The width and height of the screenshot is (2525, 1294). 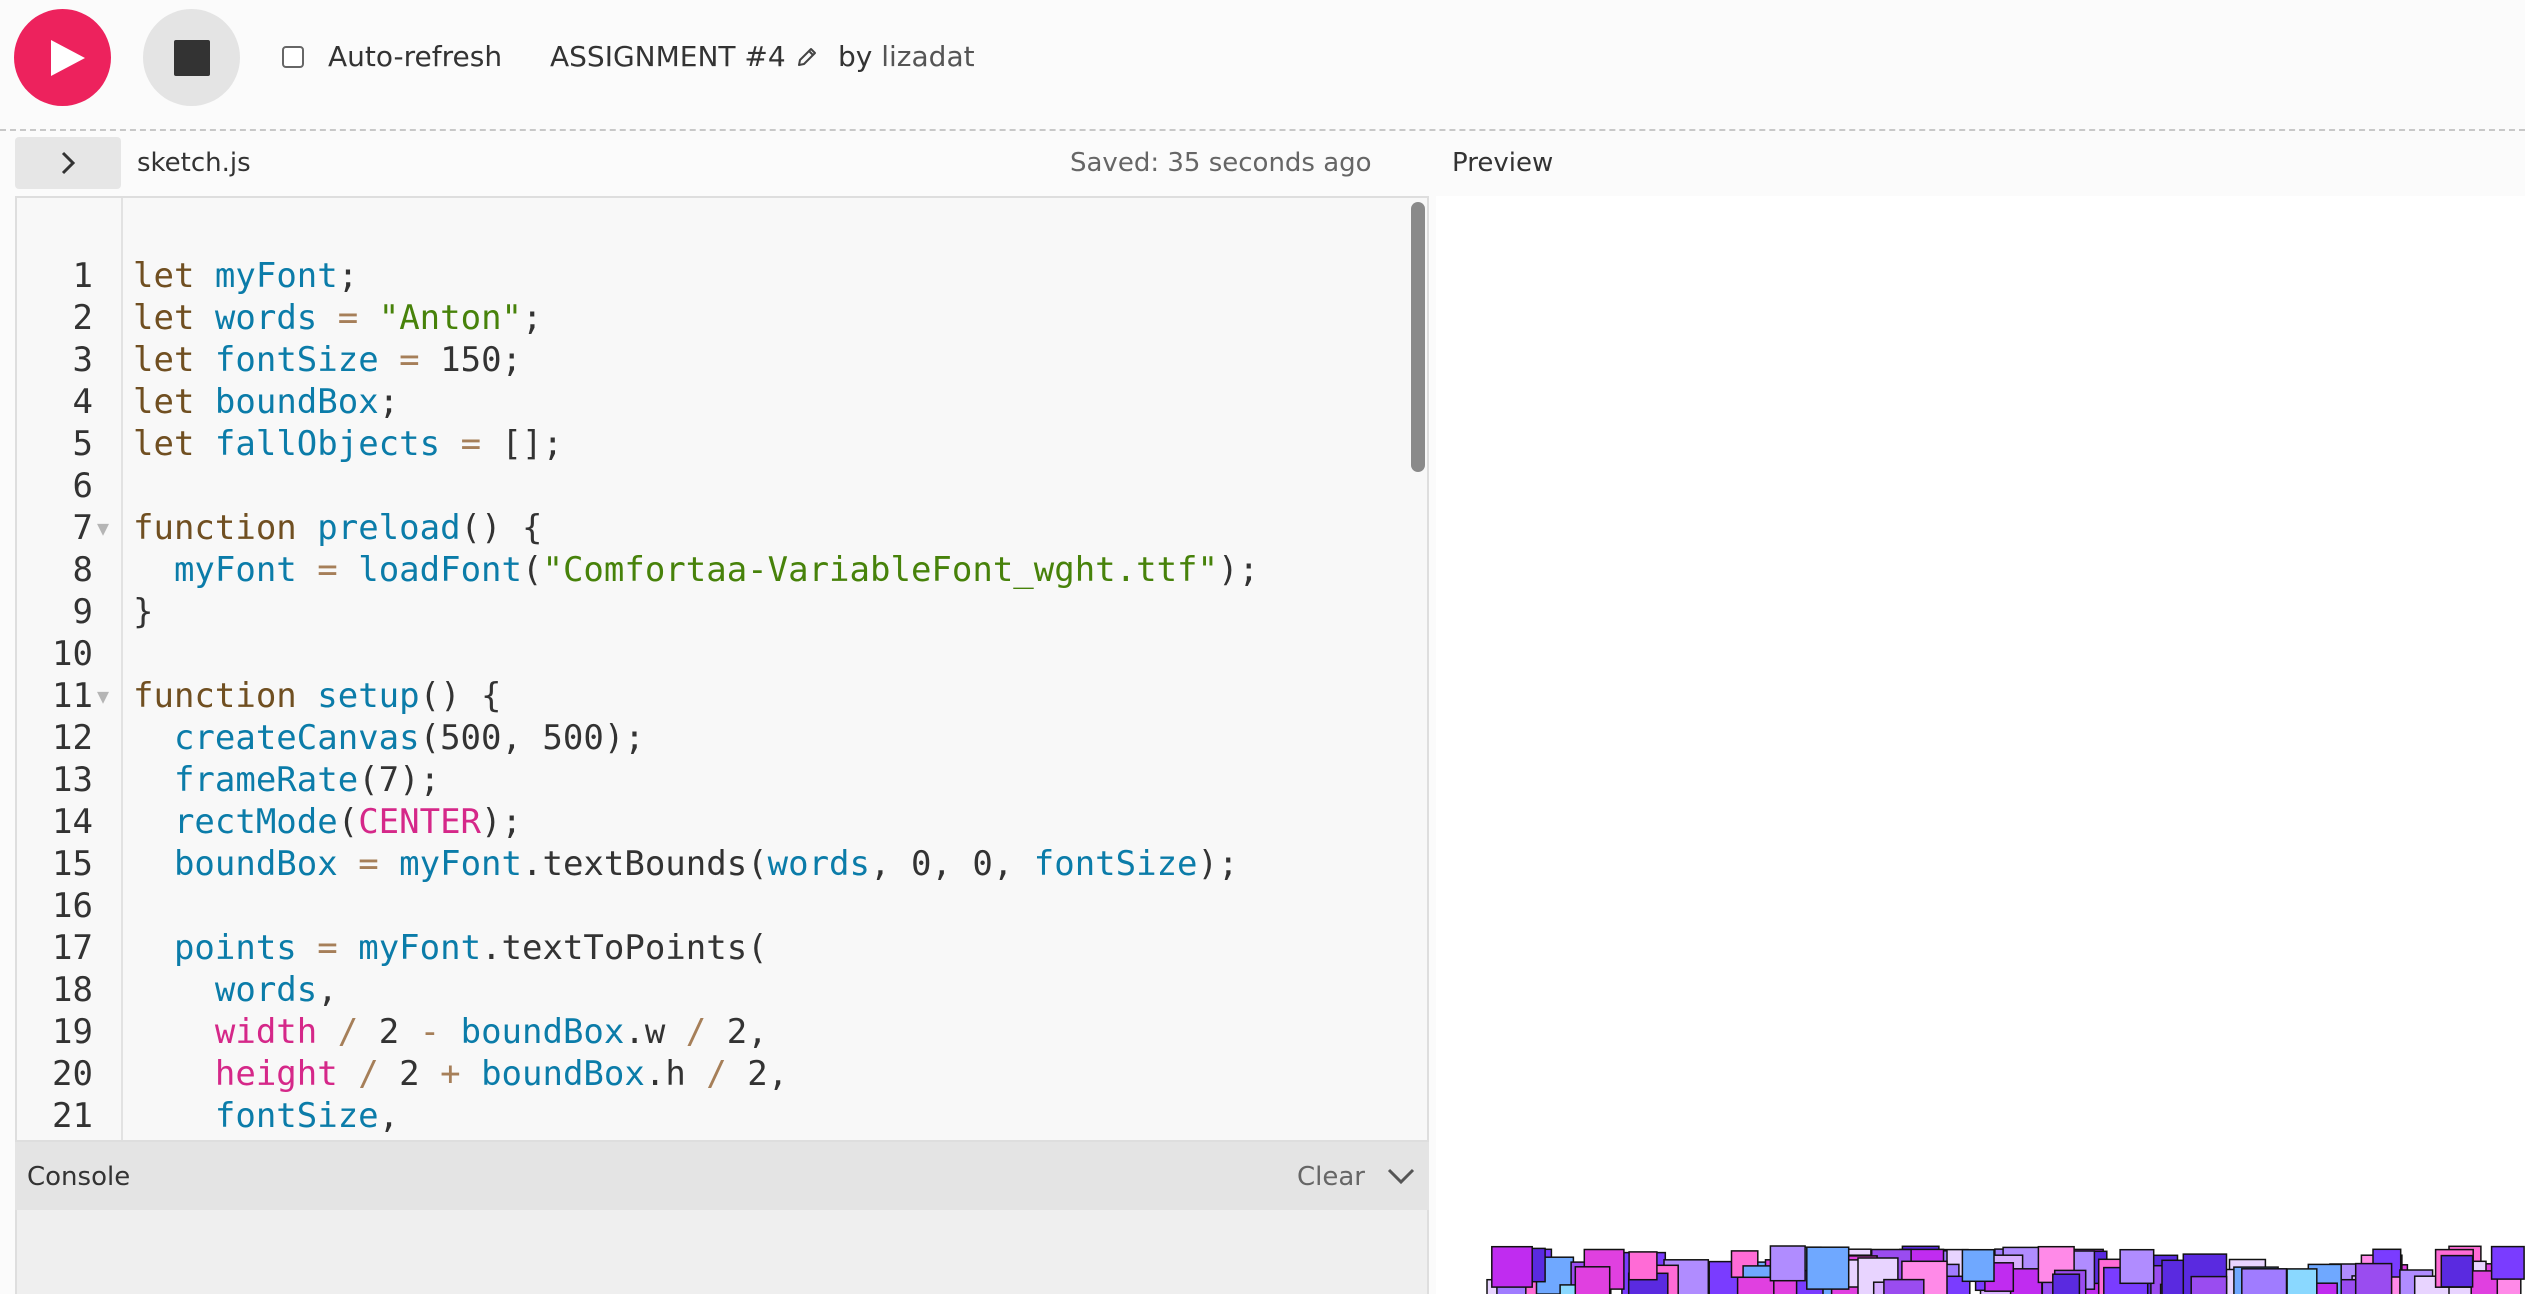 I want to click on code-line: 20 height / 2 + boundBox.h / 2,, so click(x=722, y=1074).